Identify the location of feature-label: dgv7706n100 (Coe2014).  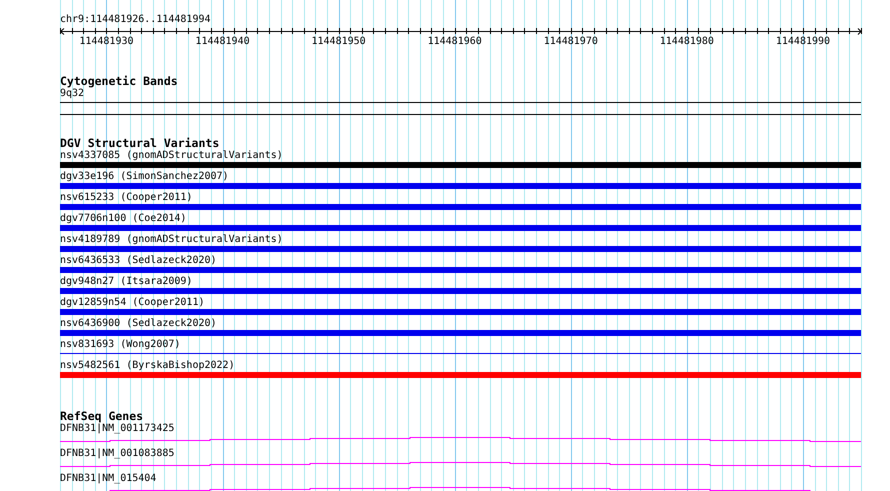
(123, 218).